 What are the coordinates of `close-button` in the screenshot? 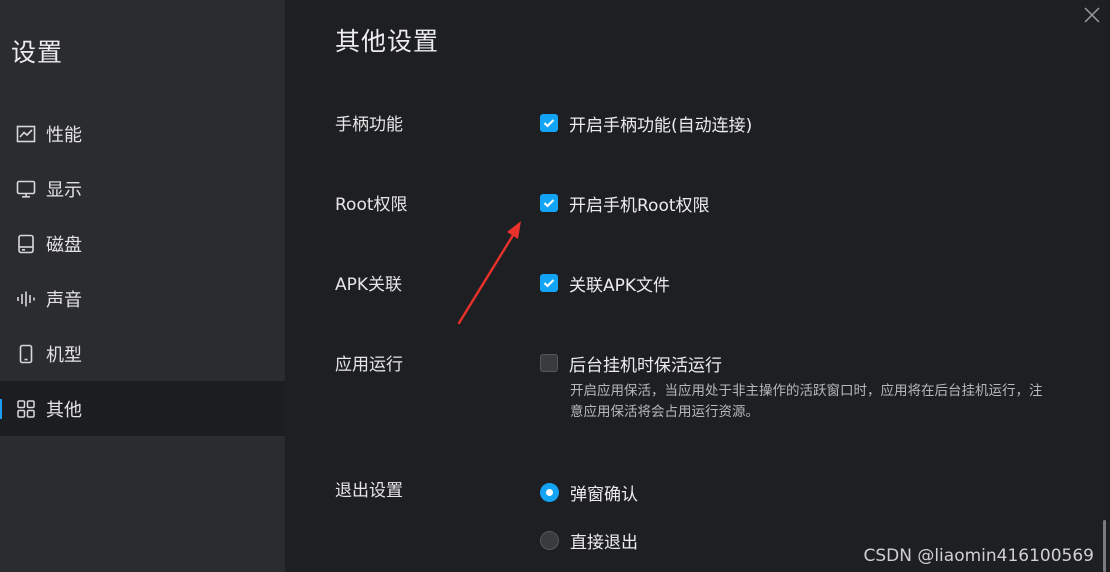 It's located at (1092, 15).